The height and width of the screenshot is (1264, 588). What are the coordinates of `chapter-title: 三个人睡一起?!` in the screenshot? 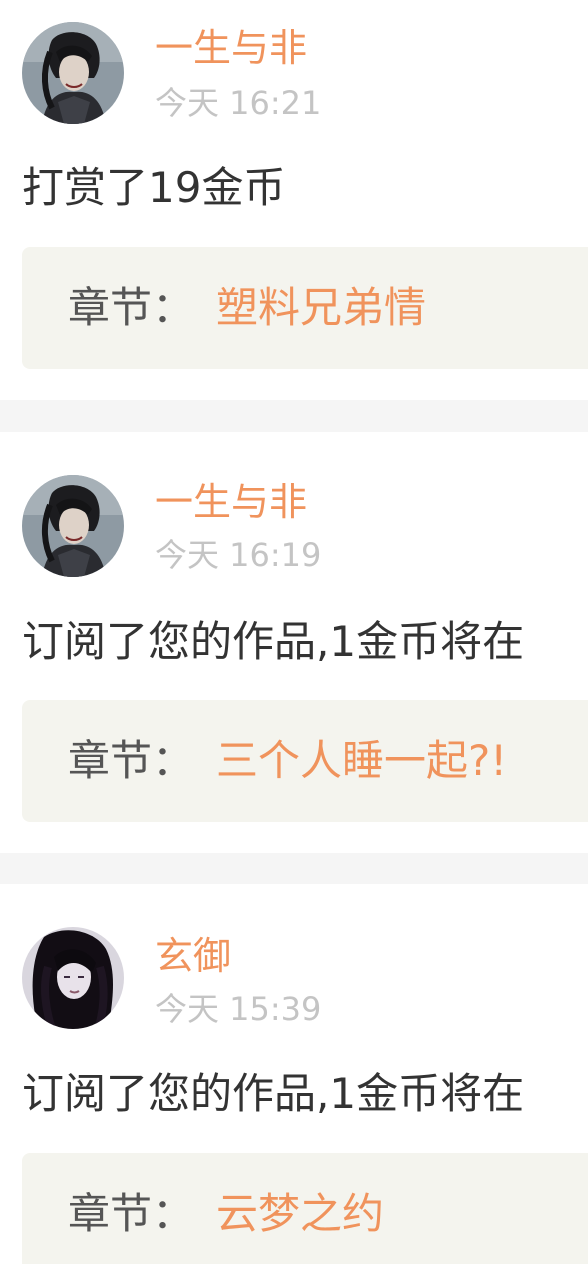 It's located at (361, 761).